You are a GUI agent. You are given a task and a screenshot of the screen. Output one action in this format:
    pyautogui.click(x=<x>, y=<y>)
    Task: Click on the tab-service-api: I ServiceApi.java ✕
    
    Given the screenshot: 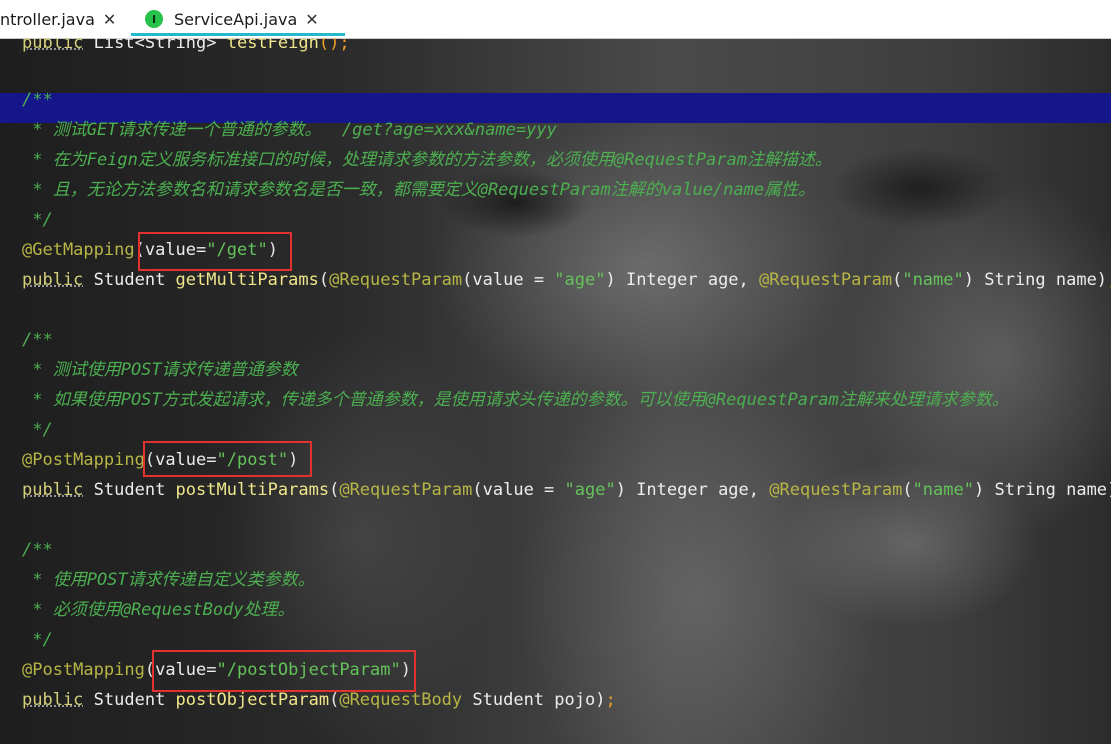 What is the action you would take?
    pyautogui.click(x=238, y=19)
    